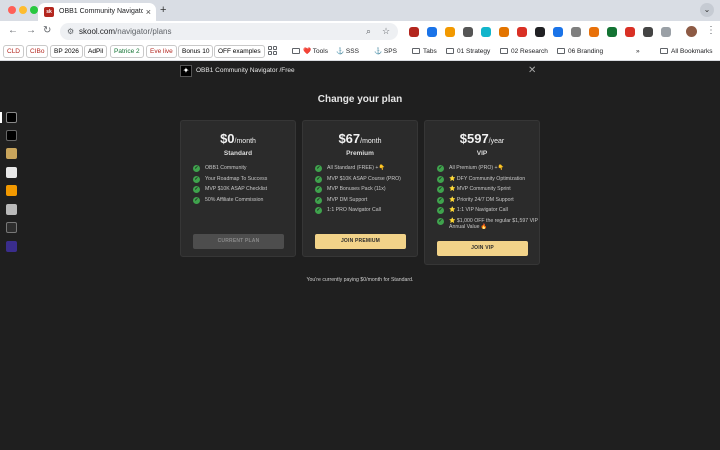 This screenshot has height=450, width=720. Describe the element at coordinates (358, 179) in the screenshot. I see `feature-item: ✓ MVP $10K ASAP Course (PRO)` at that location.